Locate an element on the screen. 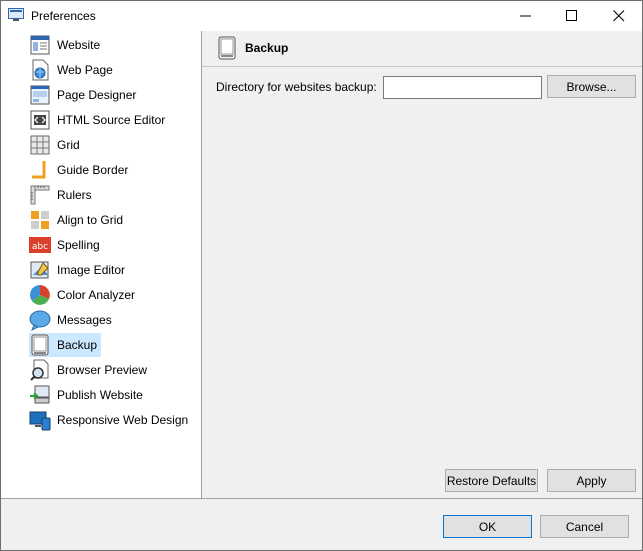 The width and height of the screenshot is (643, 551). maximize-icon is located at coordinates (571, 15).